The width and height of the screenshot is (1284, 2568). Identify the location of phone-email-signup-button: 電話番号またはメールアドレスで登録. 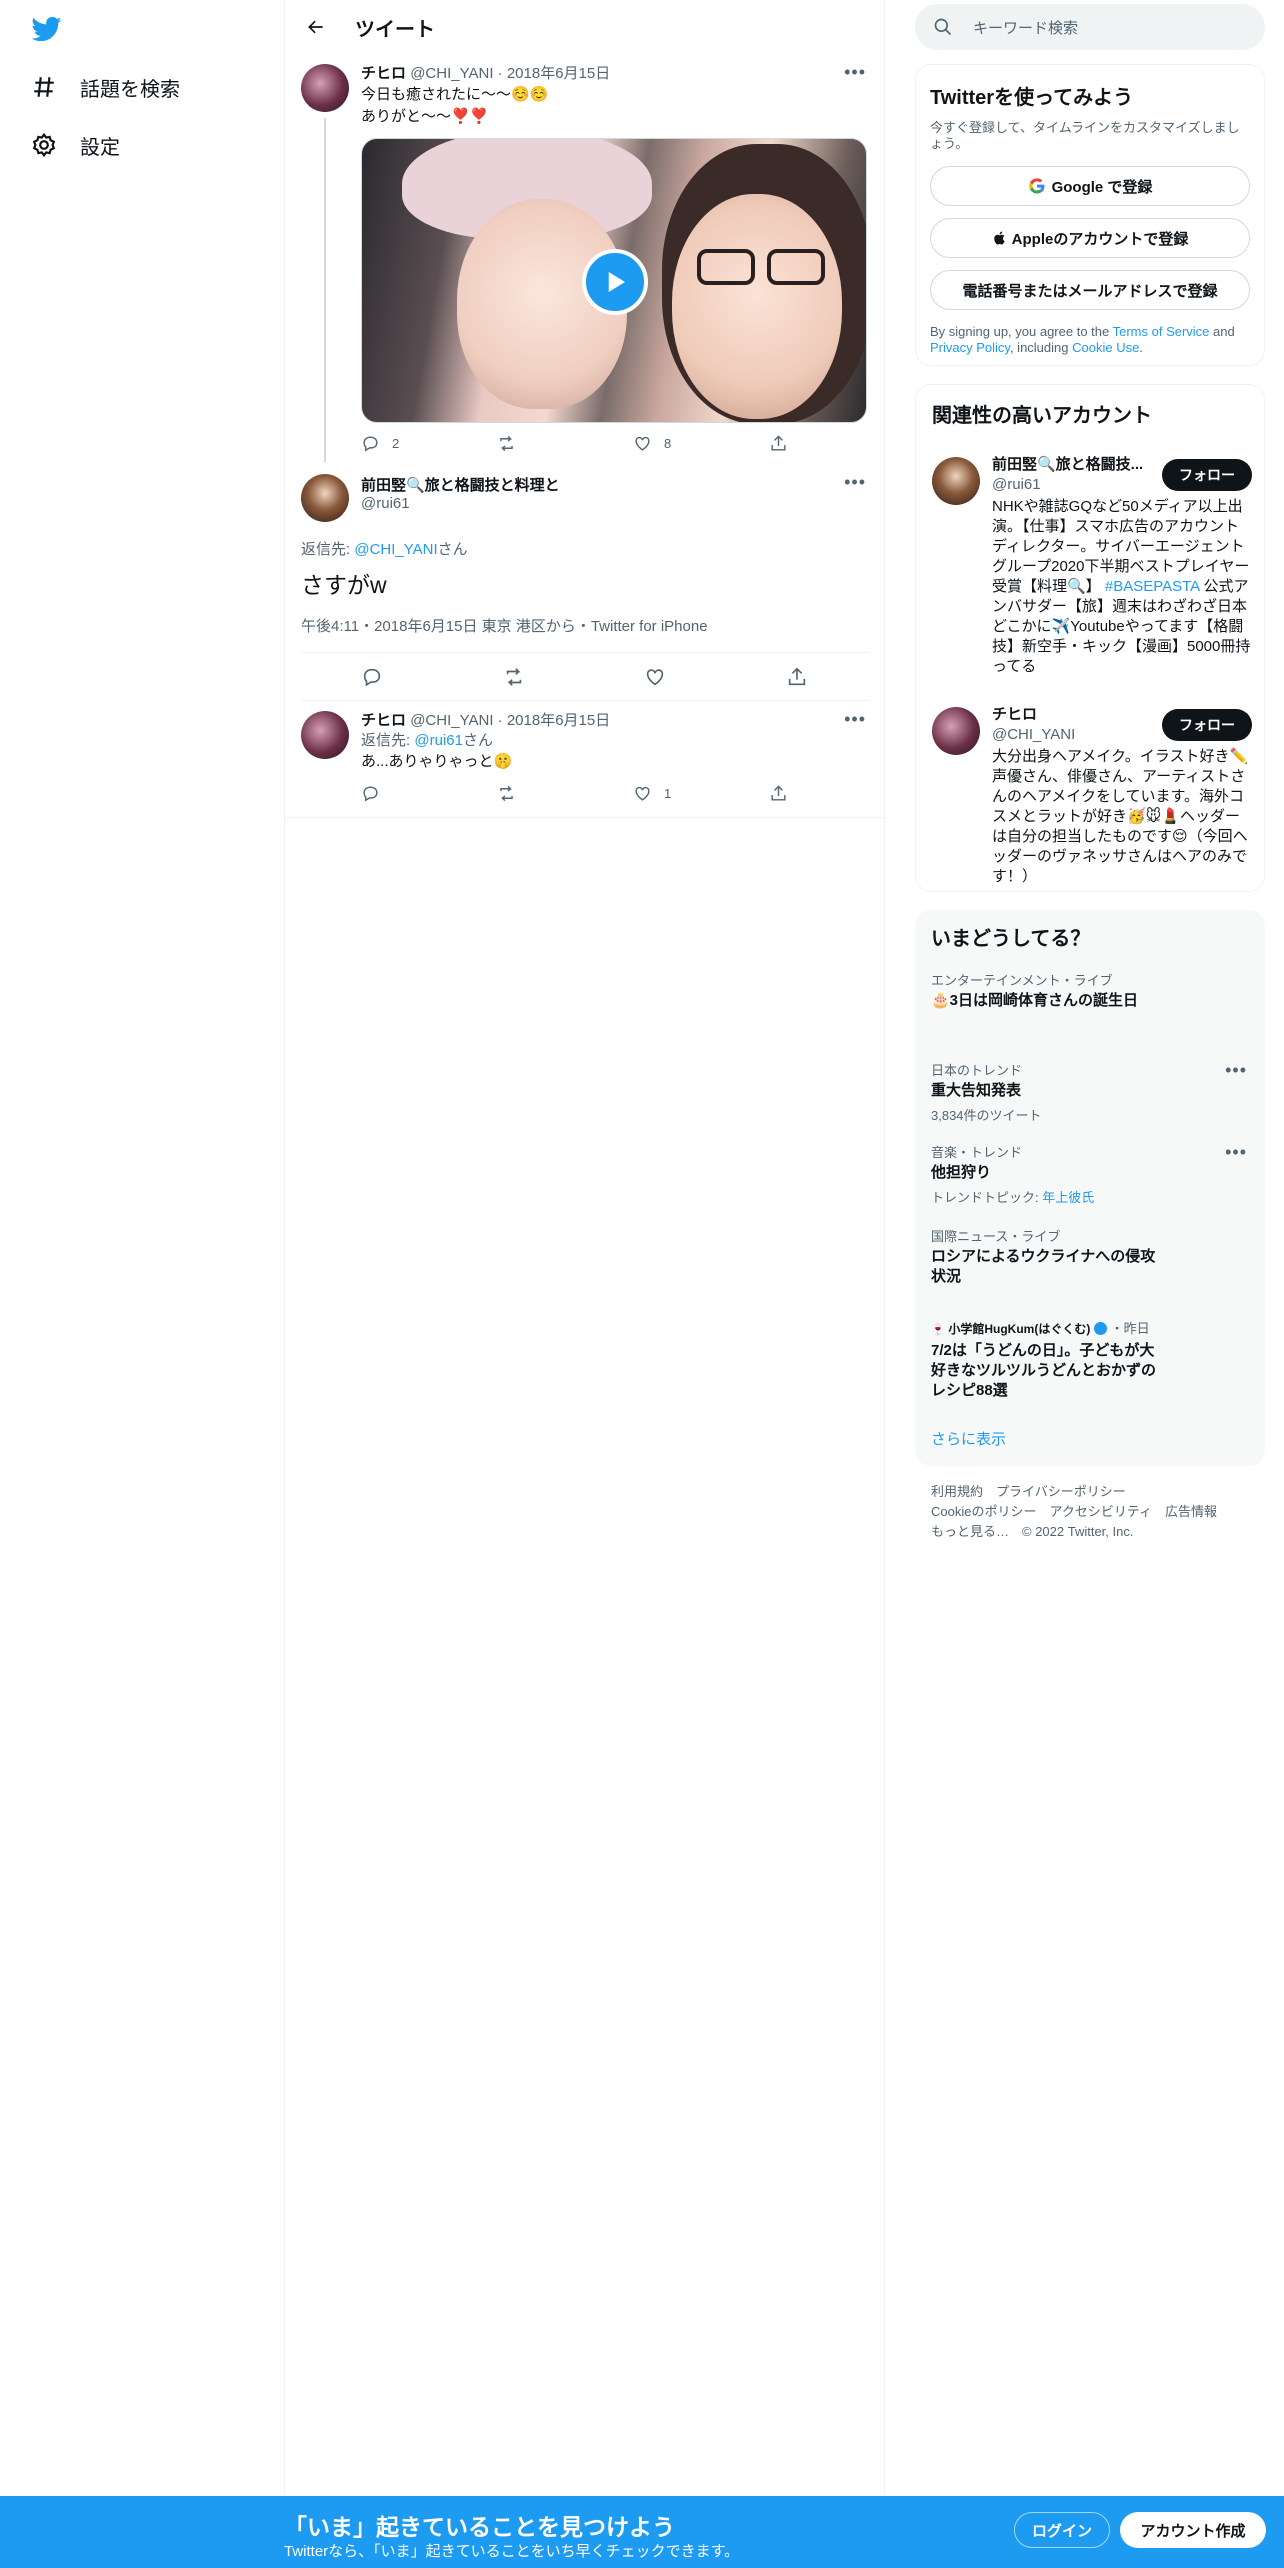
(1090, 290).